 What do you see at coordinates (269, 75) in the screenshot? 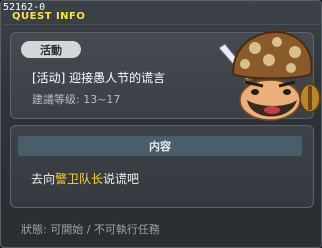
I see `mushroom-npc-portrait` at bounding box center [269, 75].